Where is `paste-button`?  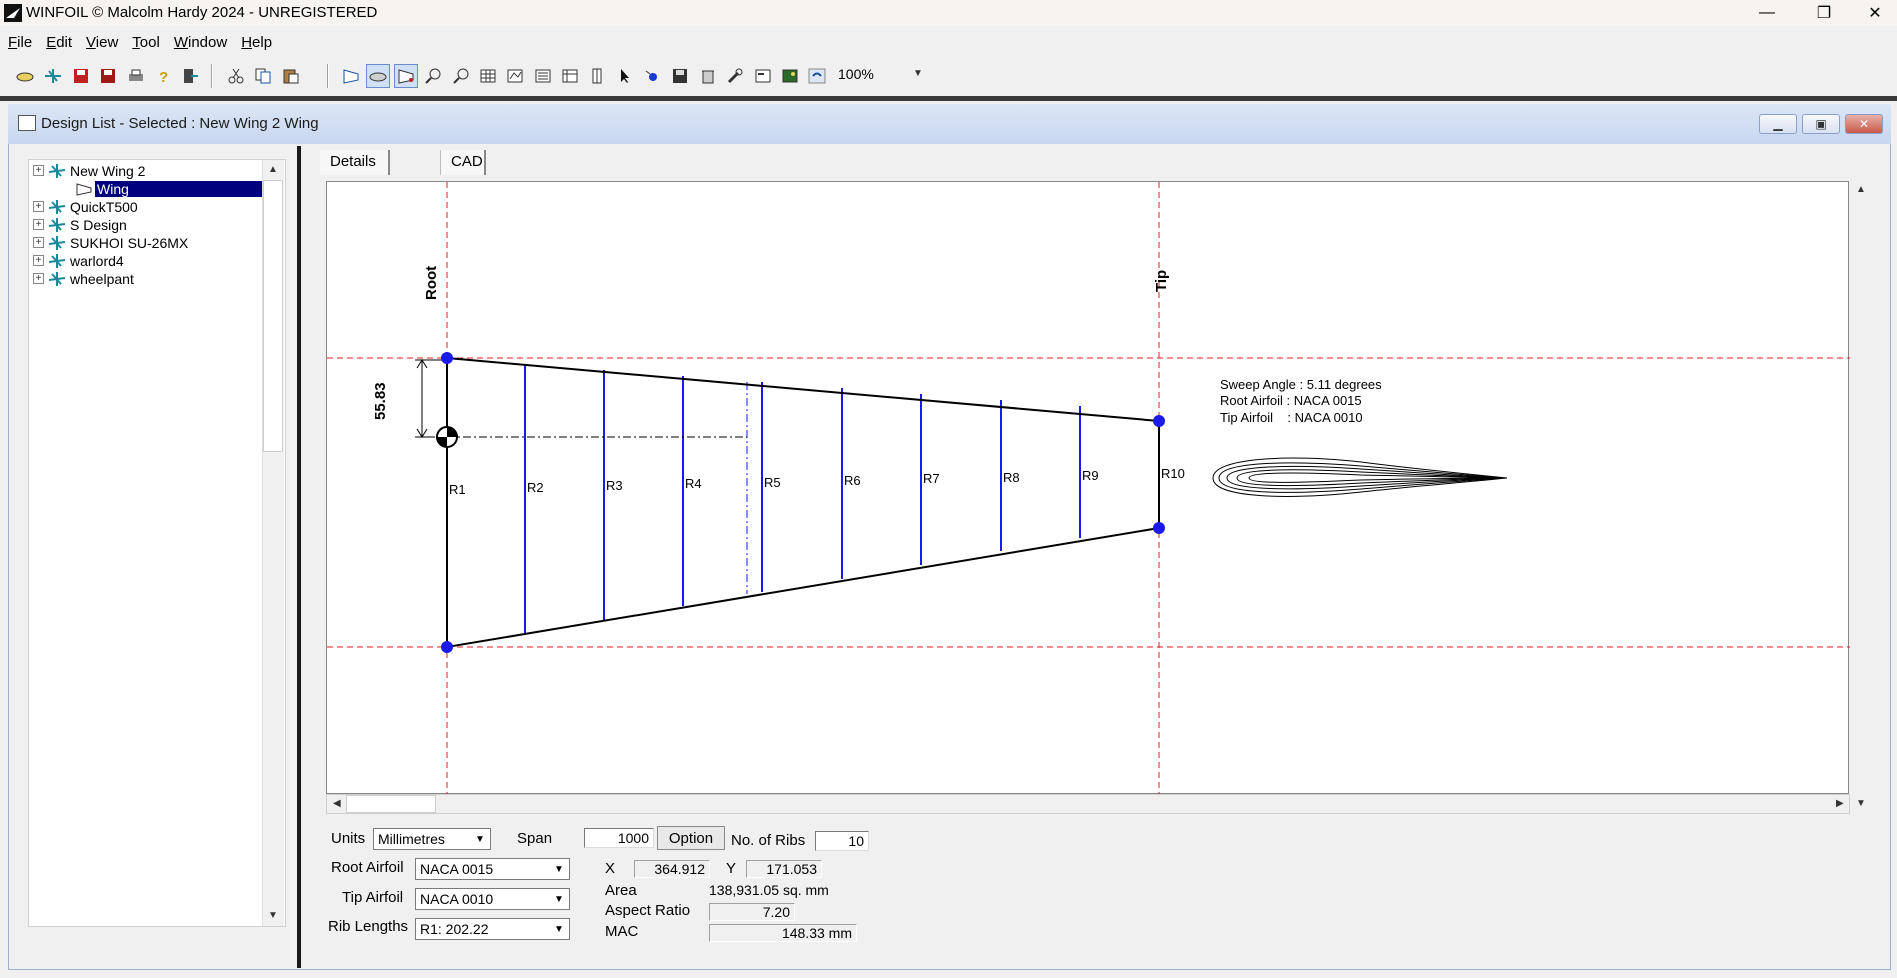 paste-button is located at coordinates (291, 76).